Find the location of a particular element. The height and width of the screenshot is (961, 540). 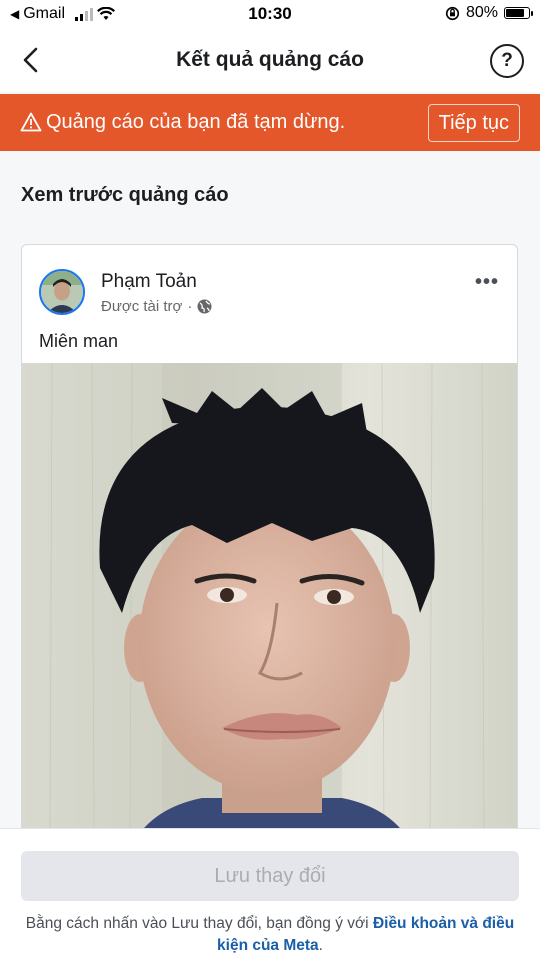

navigation-bar: Kết quả quảng cáo ? is located at coordinates (270, 61).